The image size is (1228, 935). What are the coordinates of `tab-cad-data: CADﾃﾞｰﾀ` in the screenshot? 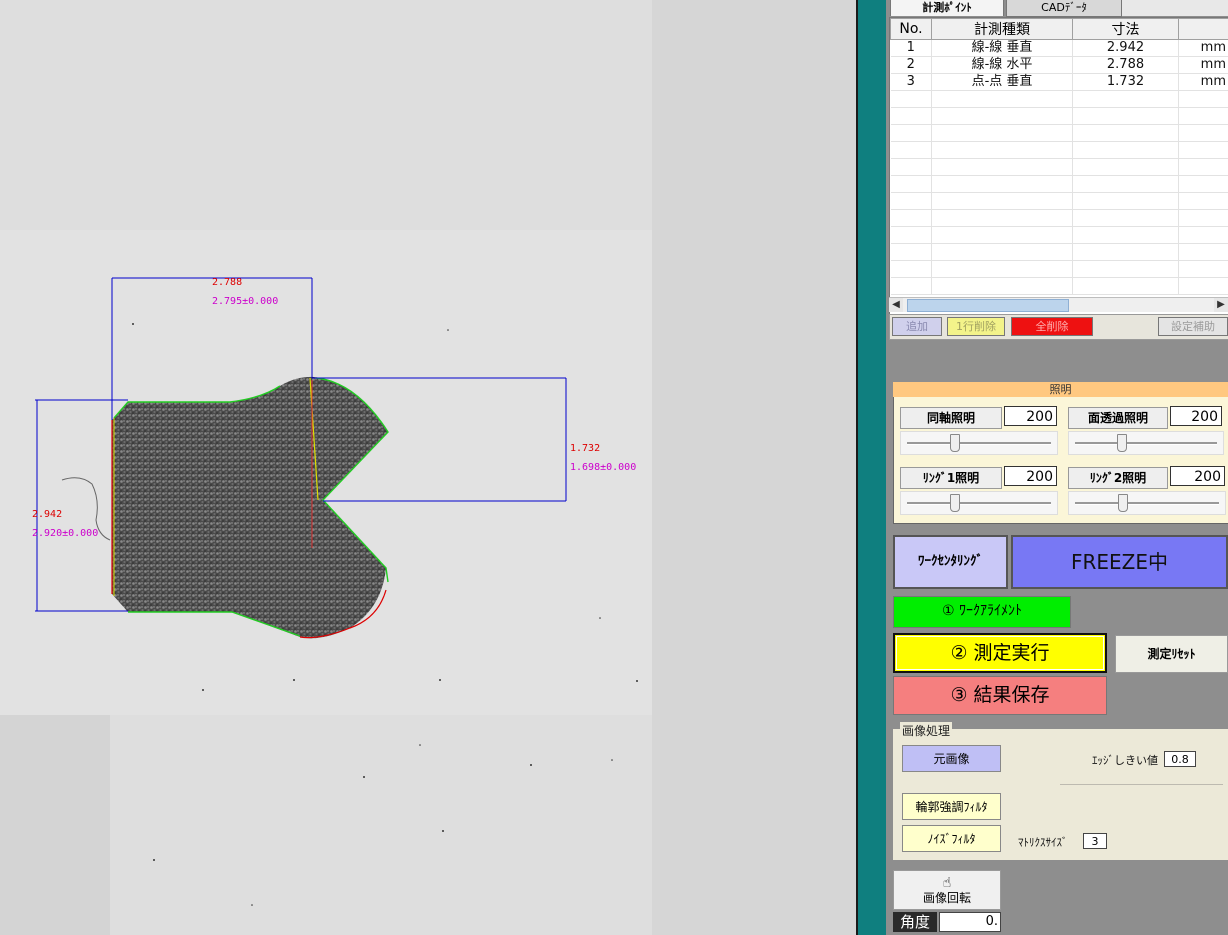 It's located at (1064, 8).